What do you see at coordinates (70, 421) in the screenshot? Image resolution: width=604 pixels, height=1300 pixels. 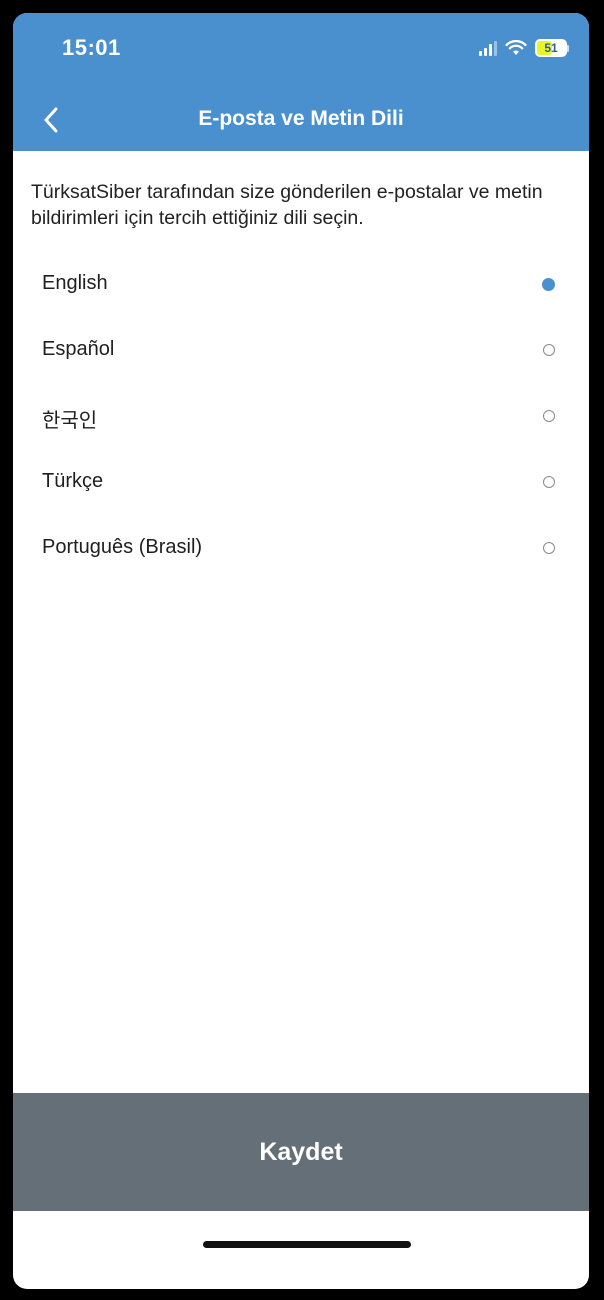 I see `language-label: 한국인` at bounding box center [70, 421].